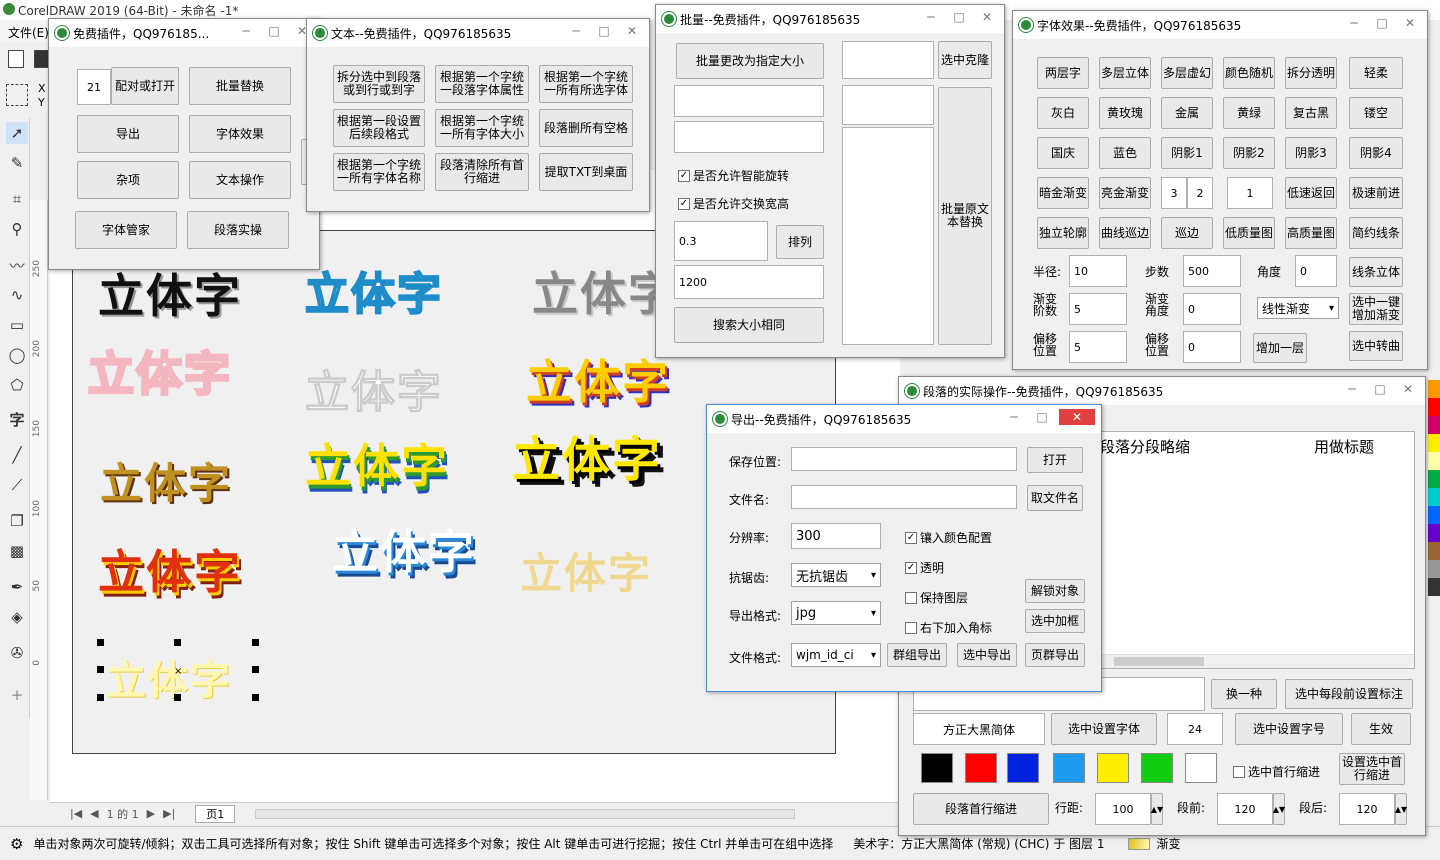 The width and height of the screenshot is (1440, 860). I want to click on effect-yellow-green-button: 黄绿, so click(1249, 113).